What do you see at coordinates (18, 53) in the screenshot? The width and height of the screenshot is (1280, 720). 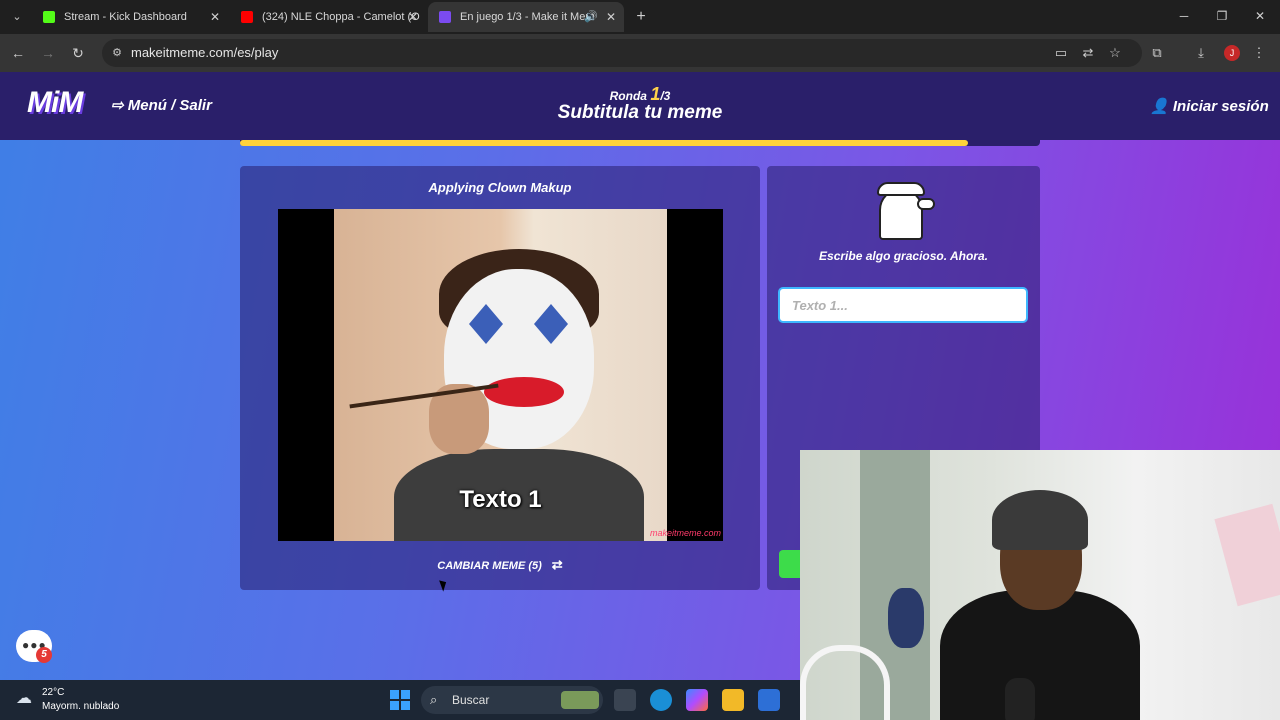 I see `back-arrow-icon: ←` at bounding box center [18, 53].